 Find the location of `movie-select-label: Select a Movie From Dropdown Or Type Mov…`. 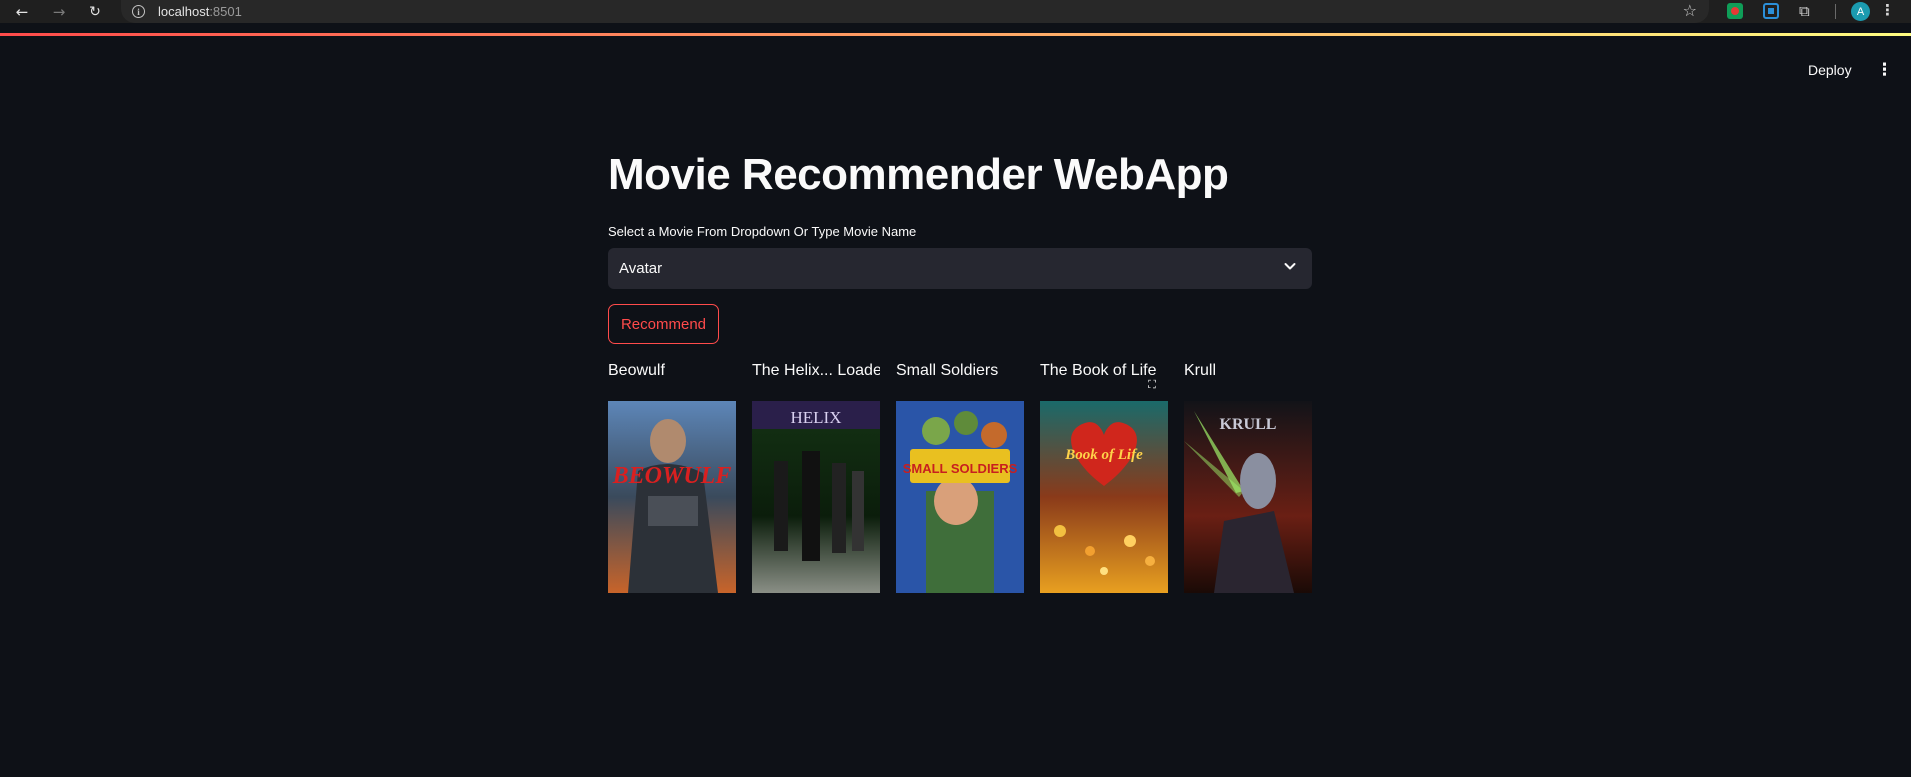

movie-select-label: Select a Movie From Dropdown Or Type Mov… is located at coordinates (762, 231).